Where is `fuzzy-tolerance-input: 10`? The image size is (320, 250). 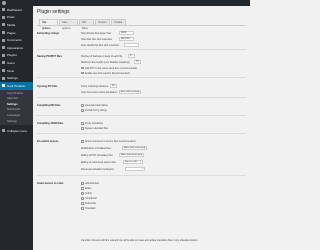 fuzzy-tolerance-input: 10 is located at coordinates (113, 86).